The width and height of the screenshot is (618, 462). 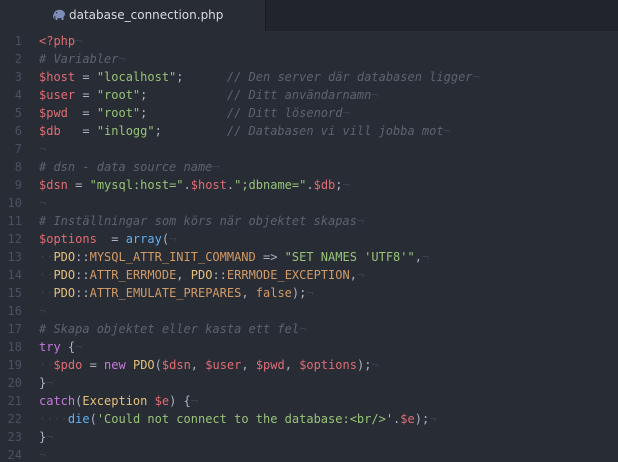 I want to click on code-token: MYSQL_ATTR_INIT_COMMAND, so click(x=172, y=257).